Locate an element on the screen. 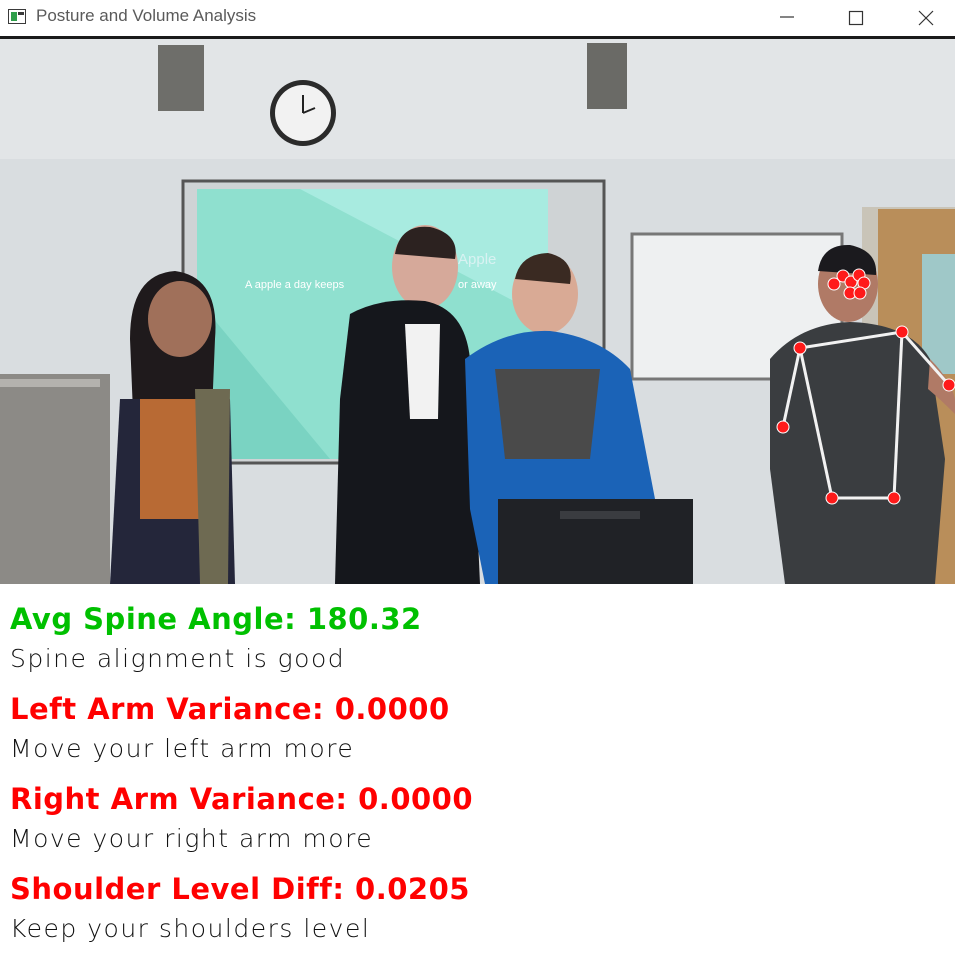 The image size is (955, 969). slide-text: A apple a day keeps is located at coordinates (295, 285).